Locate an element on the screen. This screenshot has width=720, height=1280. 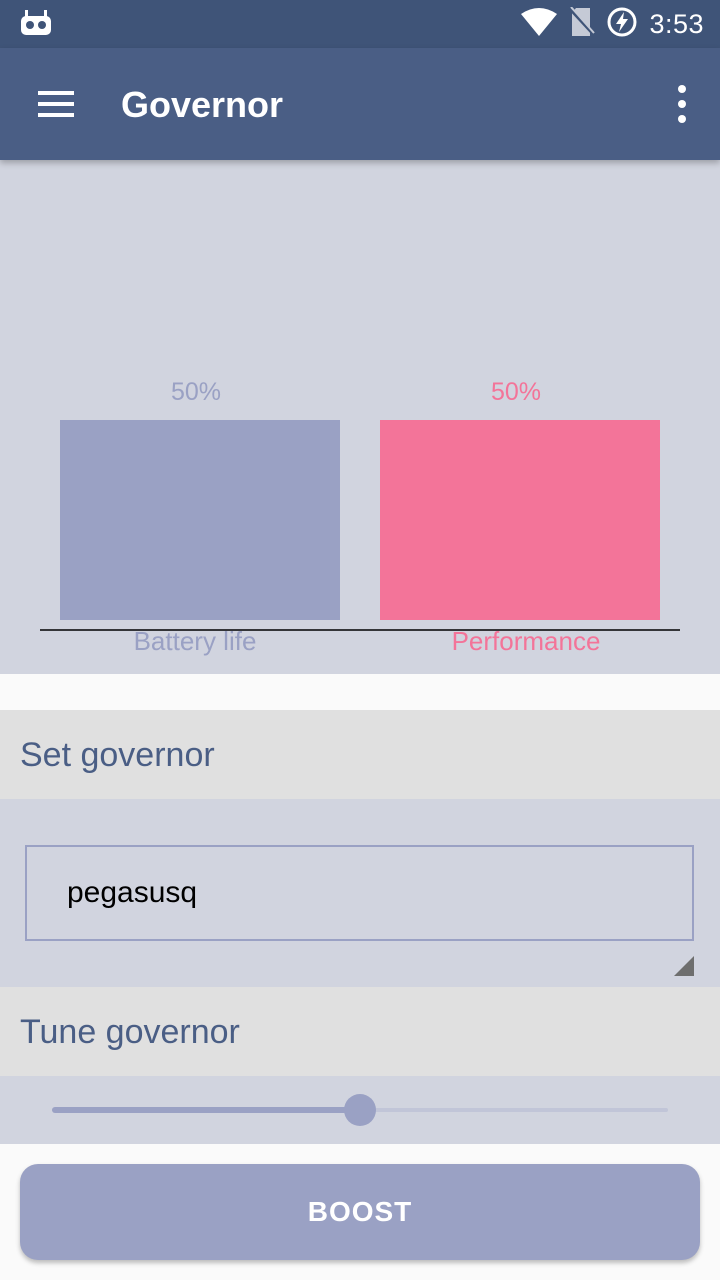
governor-select: pegasusq is located at coordinates (359, 910).